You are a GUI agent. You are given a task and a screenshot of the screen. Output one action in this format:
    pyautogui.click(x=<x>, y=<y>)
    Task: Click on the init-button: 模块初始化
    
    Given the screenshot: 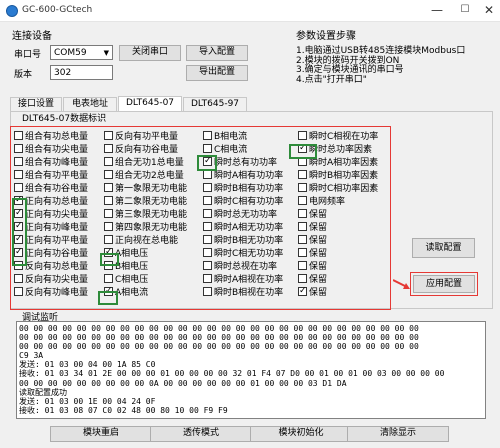 What is the action you would take?
    pyautogui.click(x=301, y=434)
    